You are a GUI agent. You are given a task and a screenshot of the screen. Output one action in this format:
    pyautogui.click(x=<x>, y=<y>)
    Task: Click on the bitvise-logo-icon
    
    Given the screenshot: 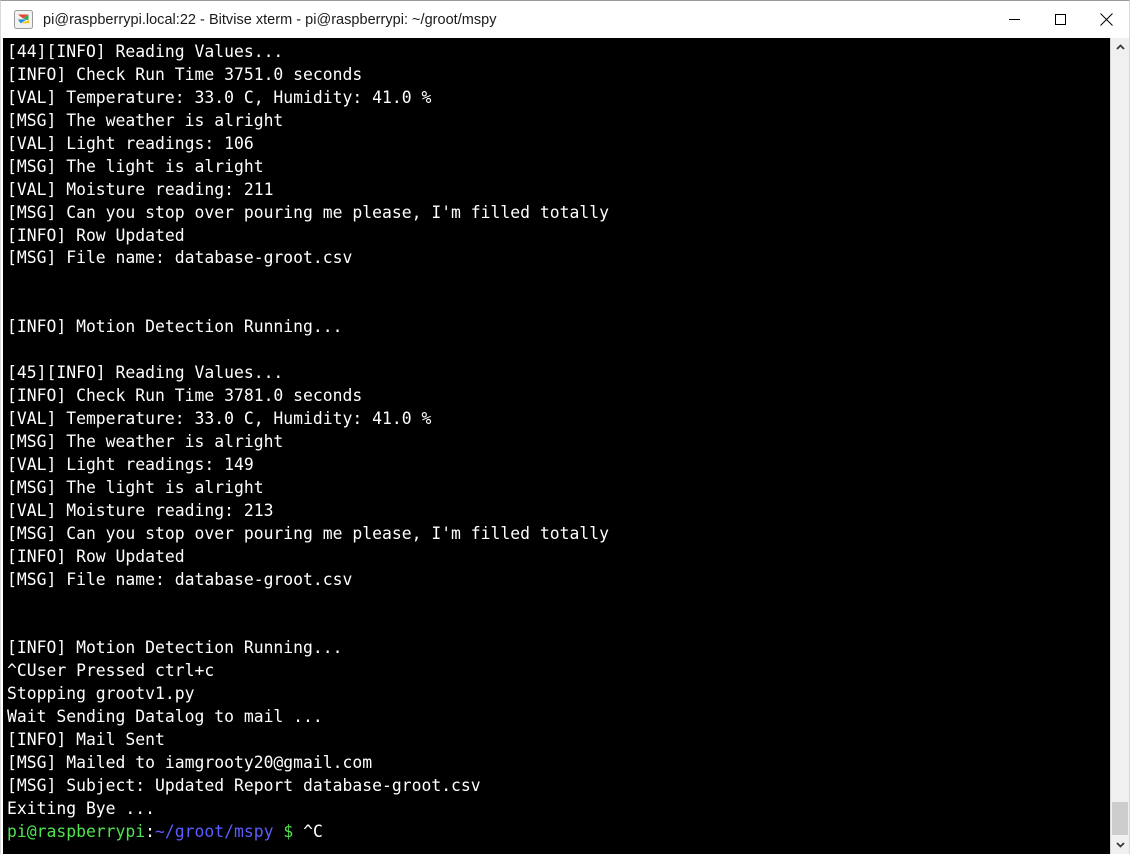 What is the action you would take?
    pyautogui.click(x=23, y=19)
    